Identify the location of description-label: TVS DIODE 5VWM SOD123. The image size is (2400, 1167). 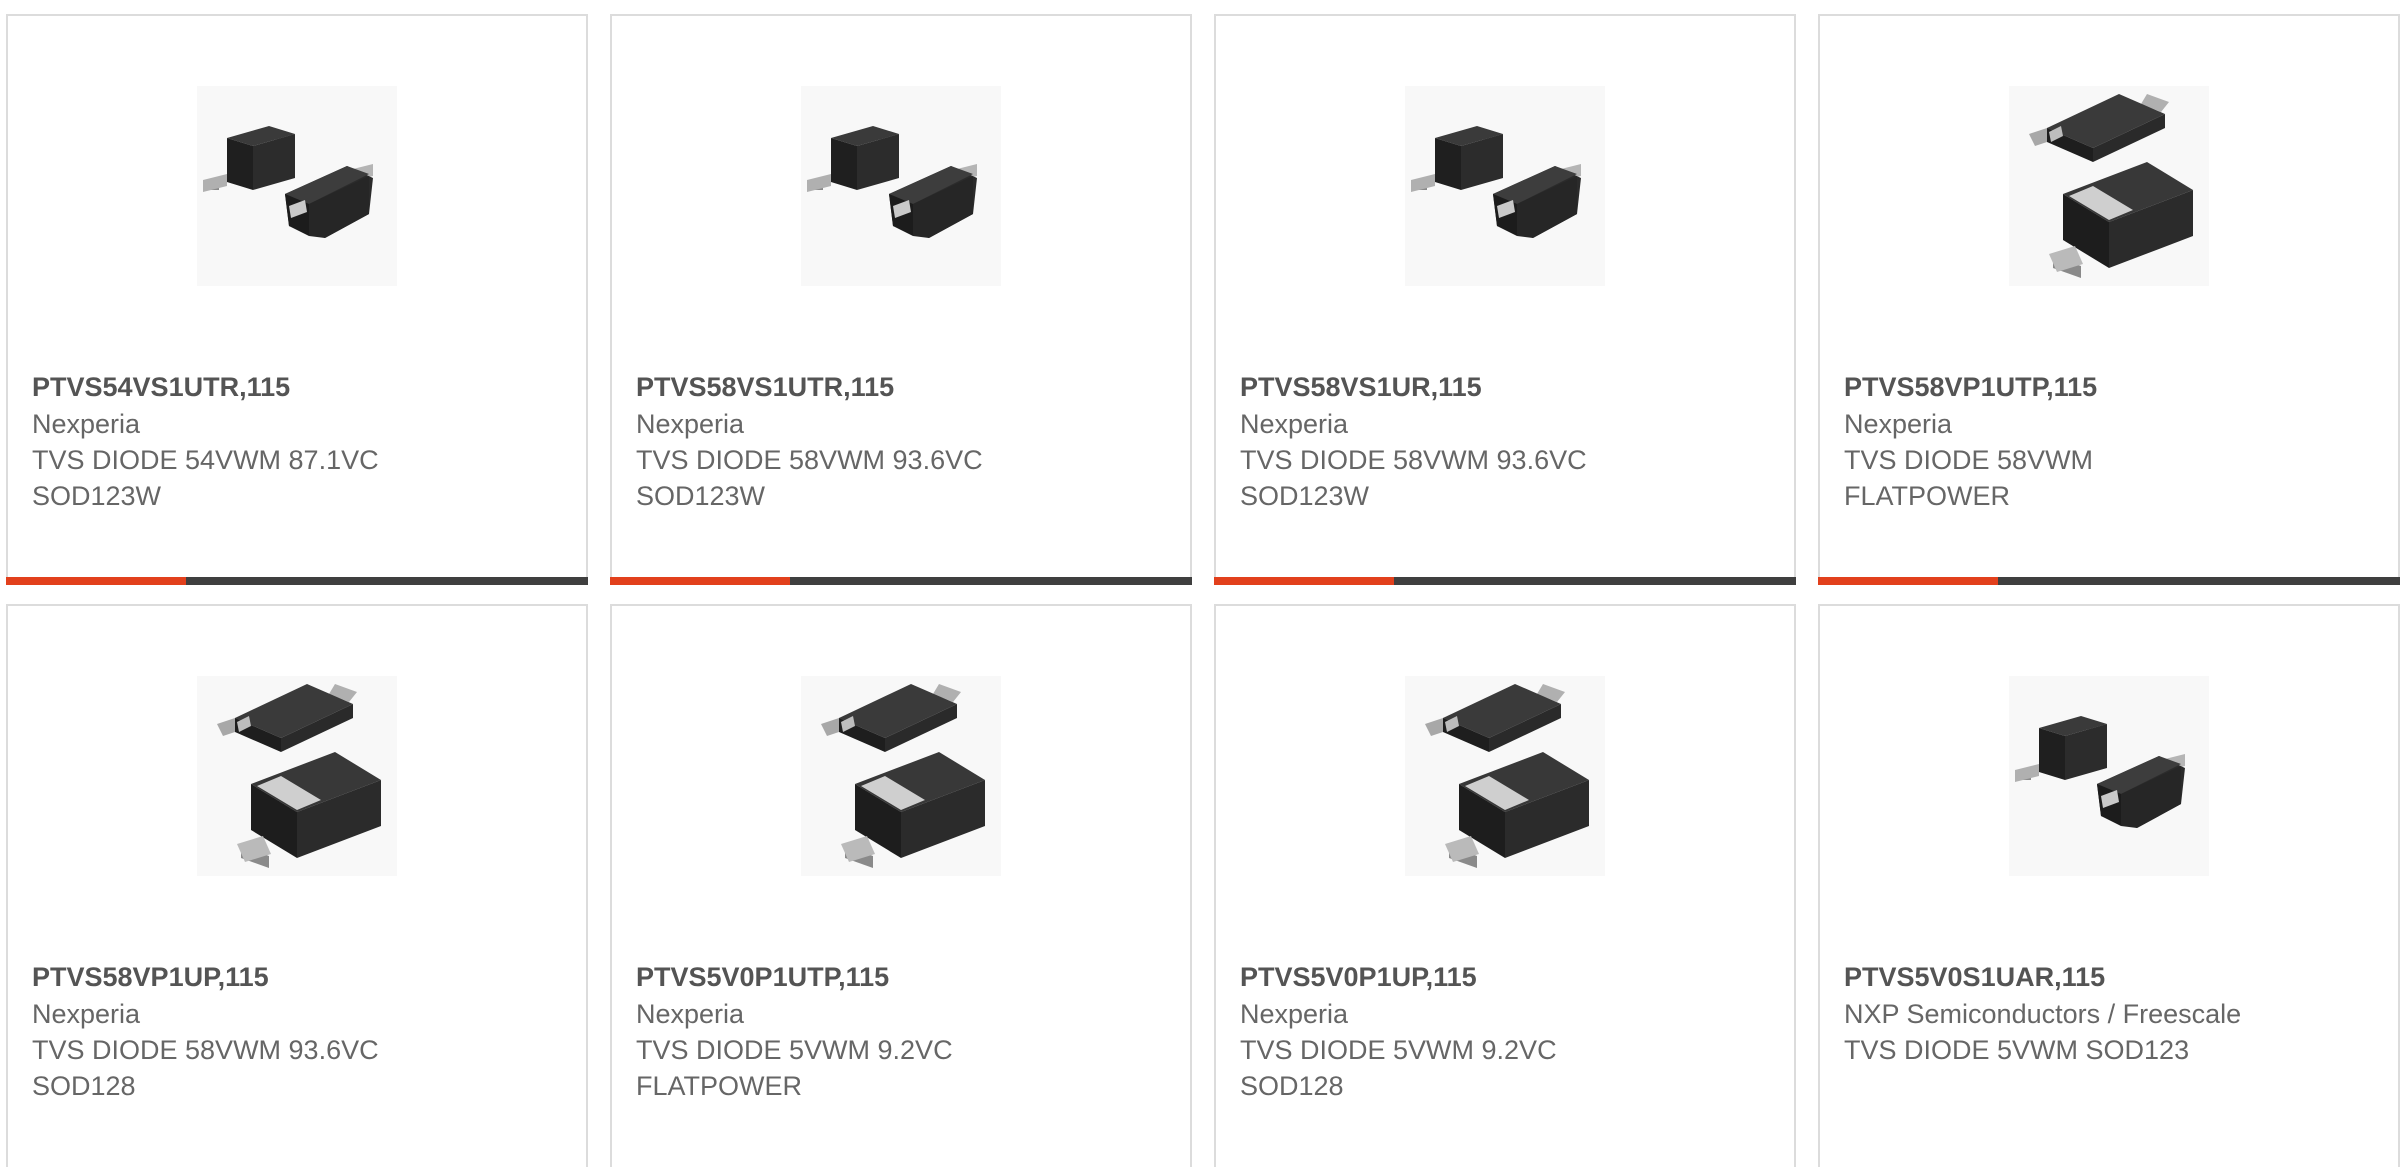
(2017, 1050).